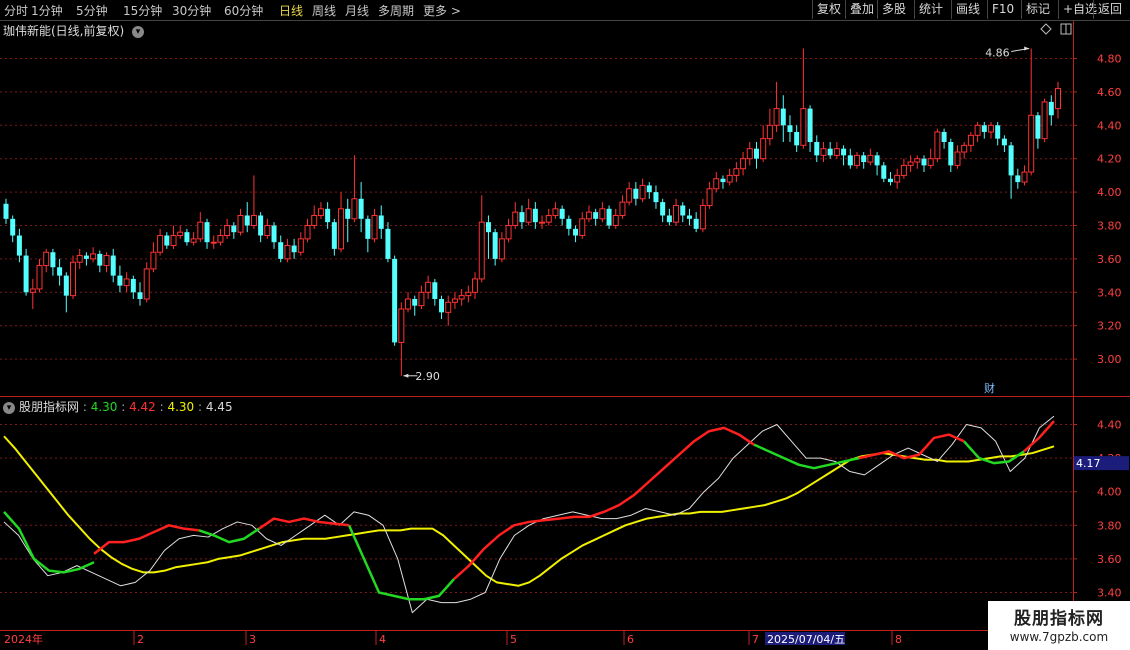  What do you see at coordinates (1109, 192) in the screenshot?
I see `price-tick-label: 4.00` at bounding box center [1109, 192].